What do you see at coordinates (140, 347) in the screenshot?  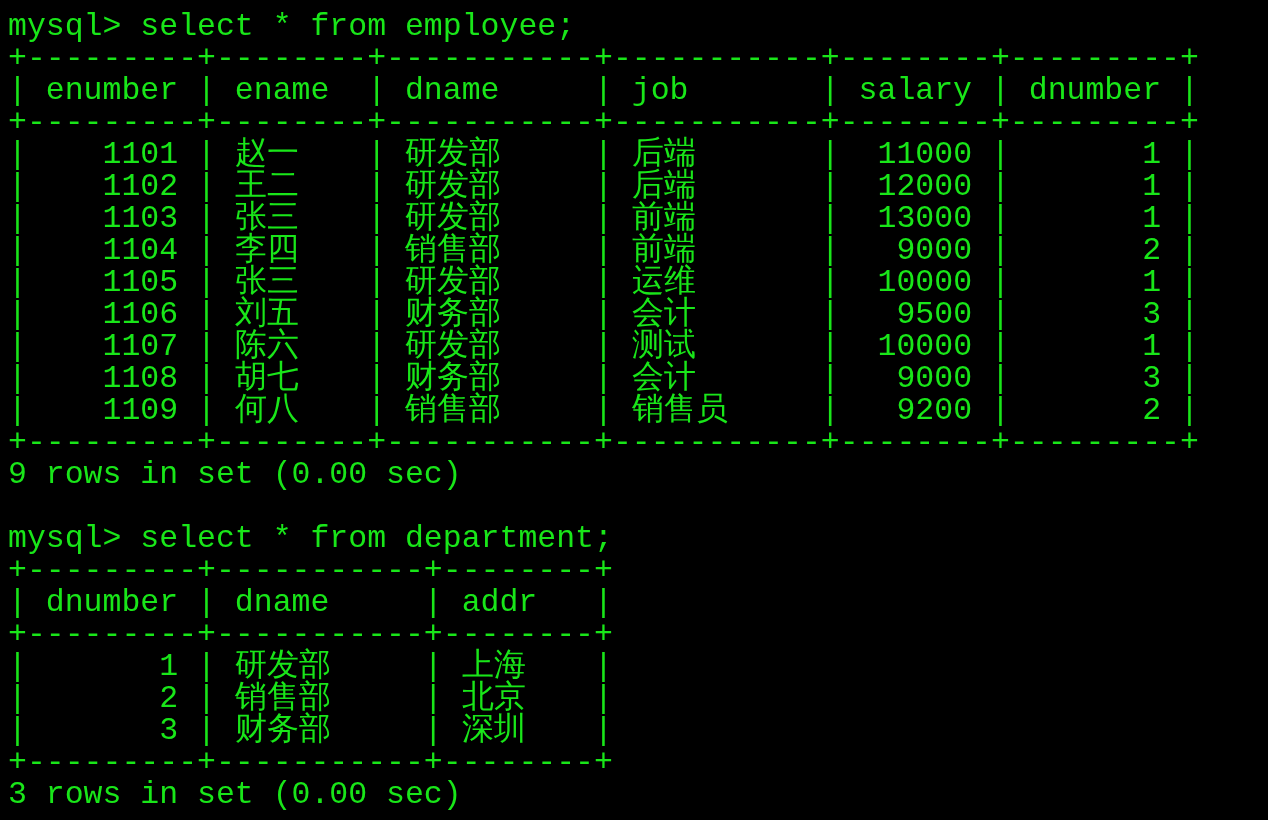 I see `table-cell-text: 1107` at bounding box center [140, 347].